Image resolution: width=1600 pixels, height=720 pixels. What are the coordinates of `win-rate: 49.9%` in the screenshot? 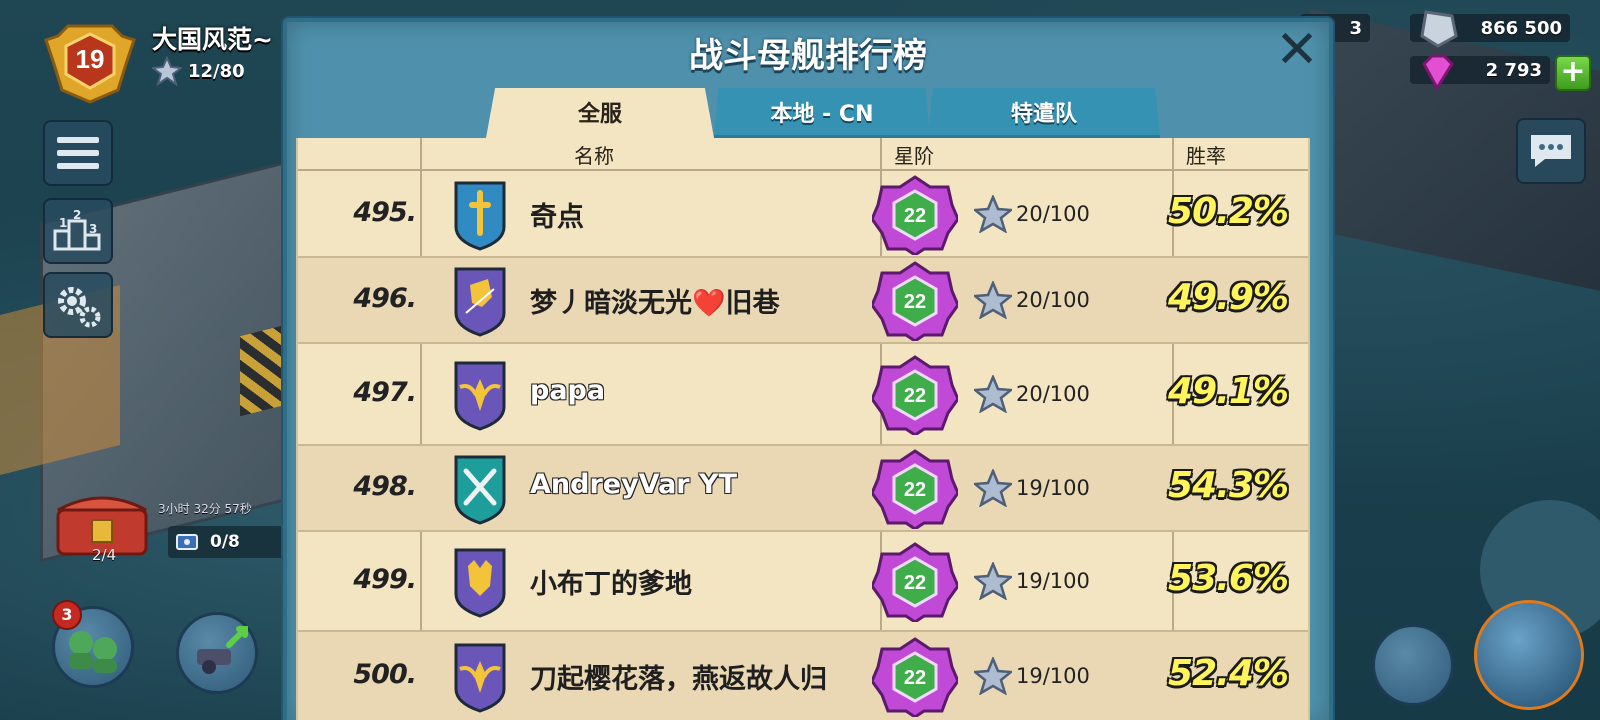 It's located at (1228, 297).